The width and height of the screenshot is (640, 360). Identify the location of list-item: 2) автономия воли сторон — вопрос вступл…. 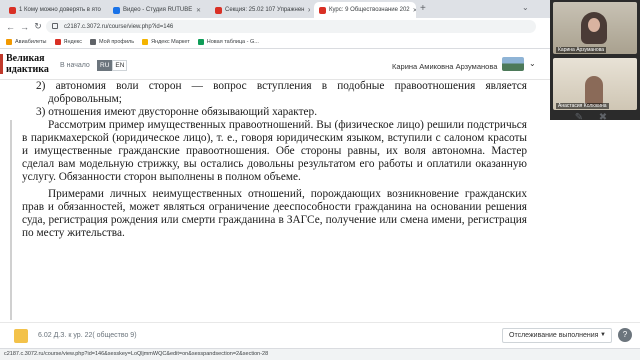
(281, 92).